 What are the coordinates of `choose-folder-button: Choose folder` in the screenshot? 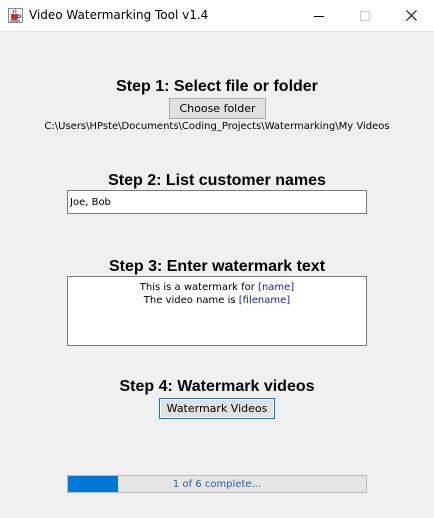 It's located at (217, 108).